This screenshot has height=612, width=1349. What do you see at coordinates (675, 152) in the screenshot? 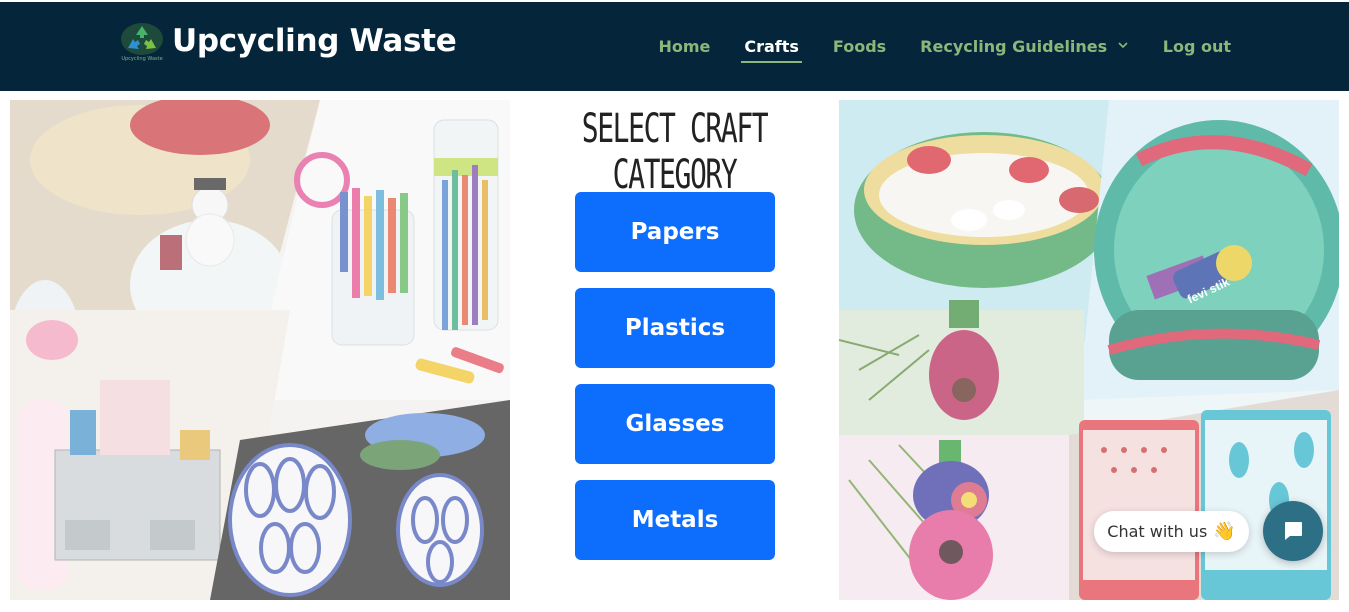
I see `page-title: Select Craft Category` at bounding box center [675, 152].